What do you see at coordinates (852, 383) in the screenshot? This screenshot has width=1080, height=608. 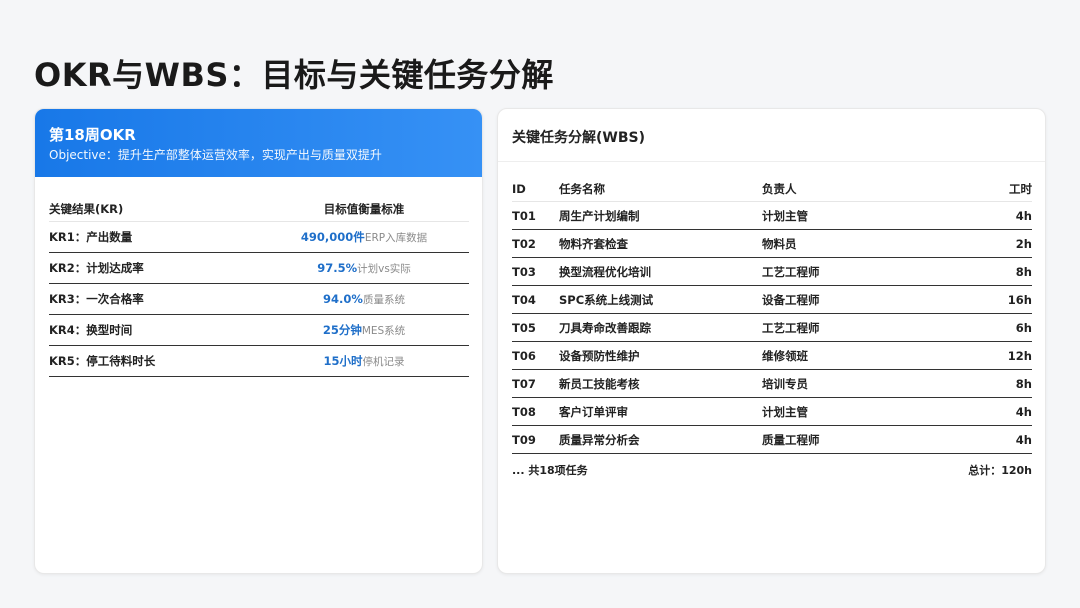 I see `task-owner: 培训专员` at bounding box center [852, 383].